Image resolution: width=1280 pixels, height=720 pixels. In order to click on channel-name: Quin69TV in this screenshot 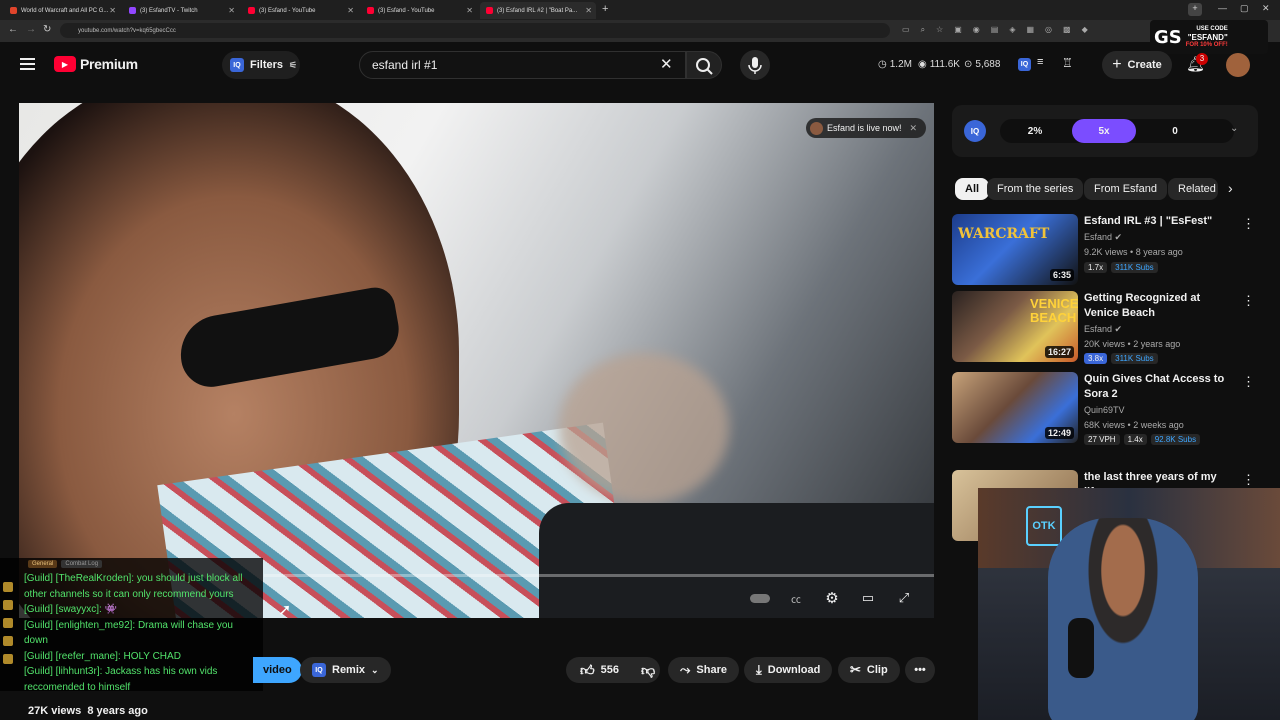, I will do `click(1104, 410)`.